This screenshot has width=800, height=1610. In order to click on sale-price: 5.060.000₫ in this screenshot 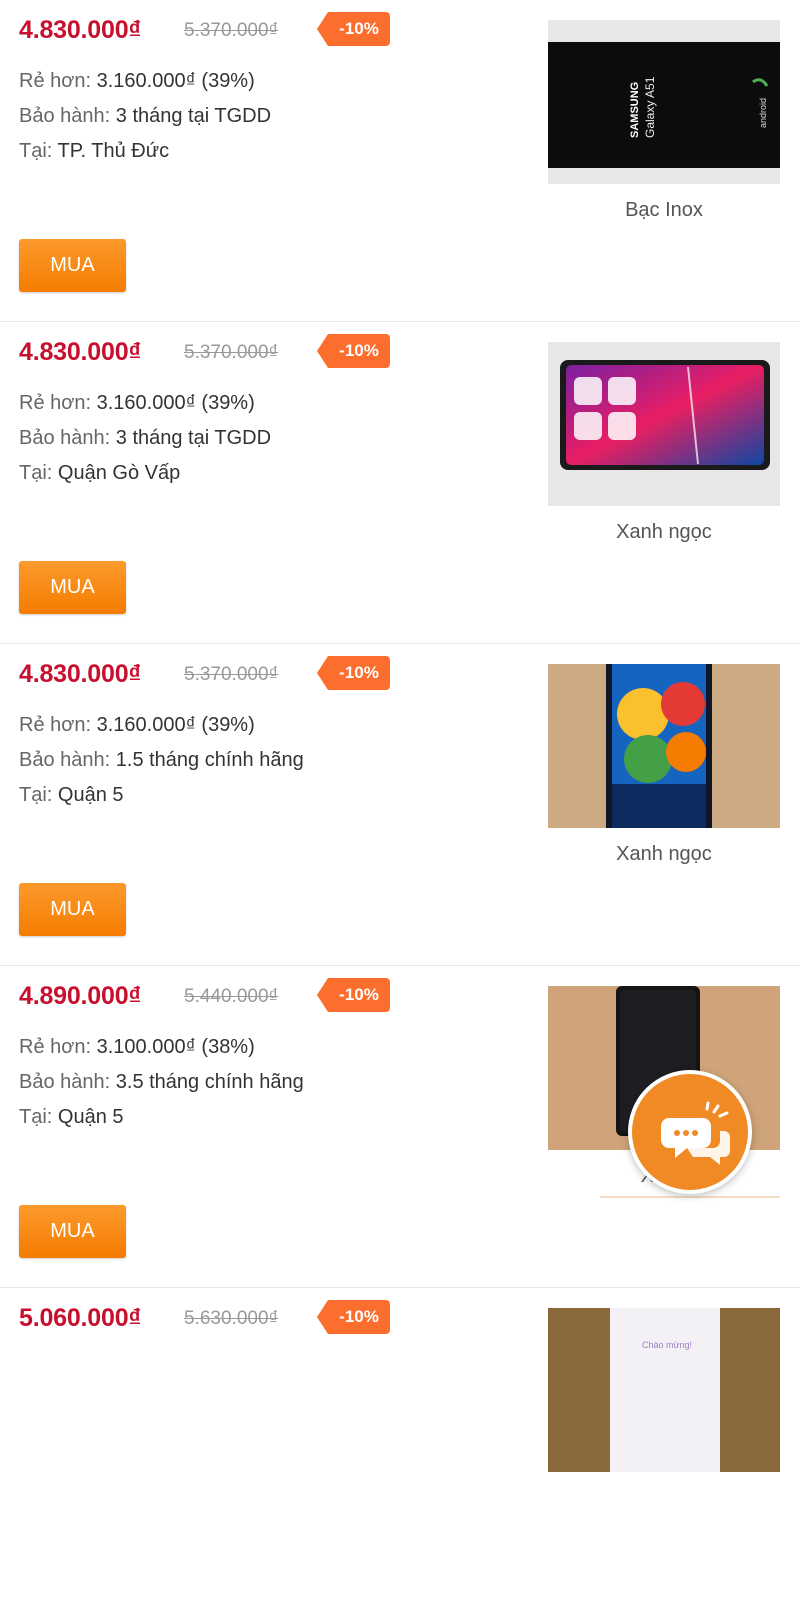, I will do `click(80, 1318)`.